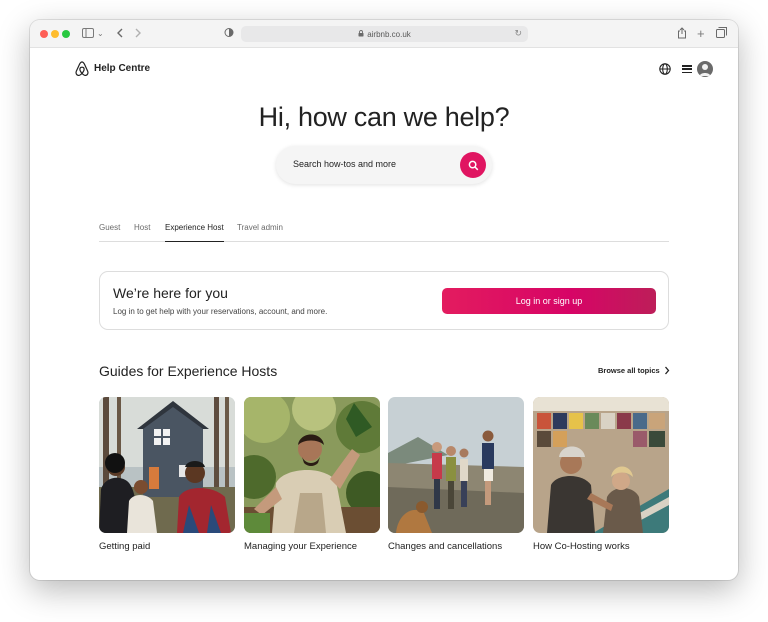 Image resolution: width=768 pixels, height=622 pixels. I want to click on share-icon, so click(682, 34).